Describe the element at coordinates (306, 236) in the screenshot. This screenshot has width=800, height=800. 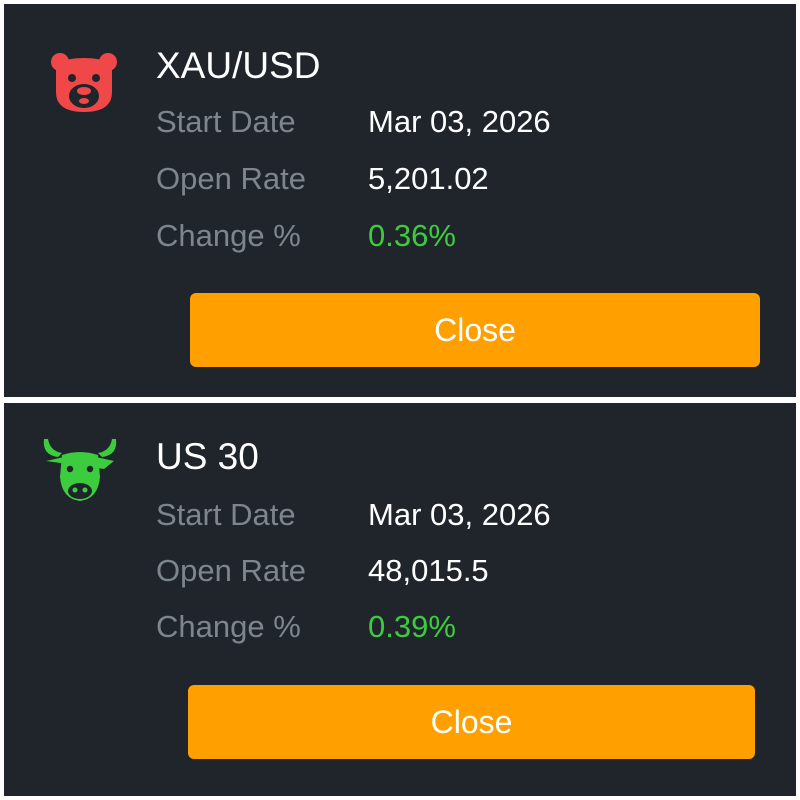
I see `change-row: Change % 0.36%` at that location.